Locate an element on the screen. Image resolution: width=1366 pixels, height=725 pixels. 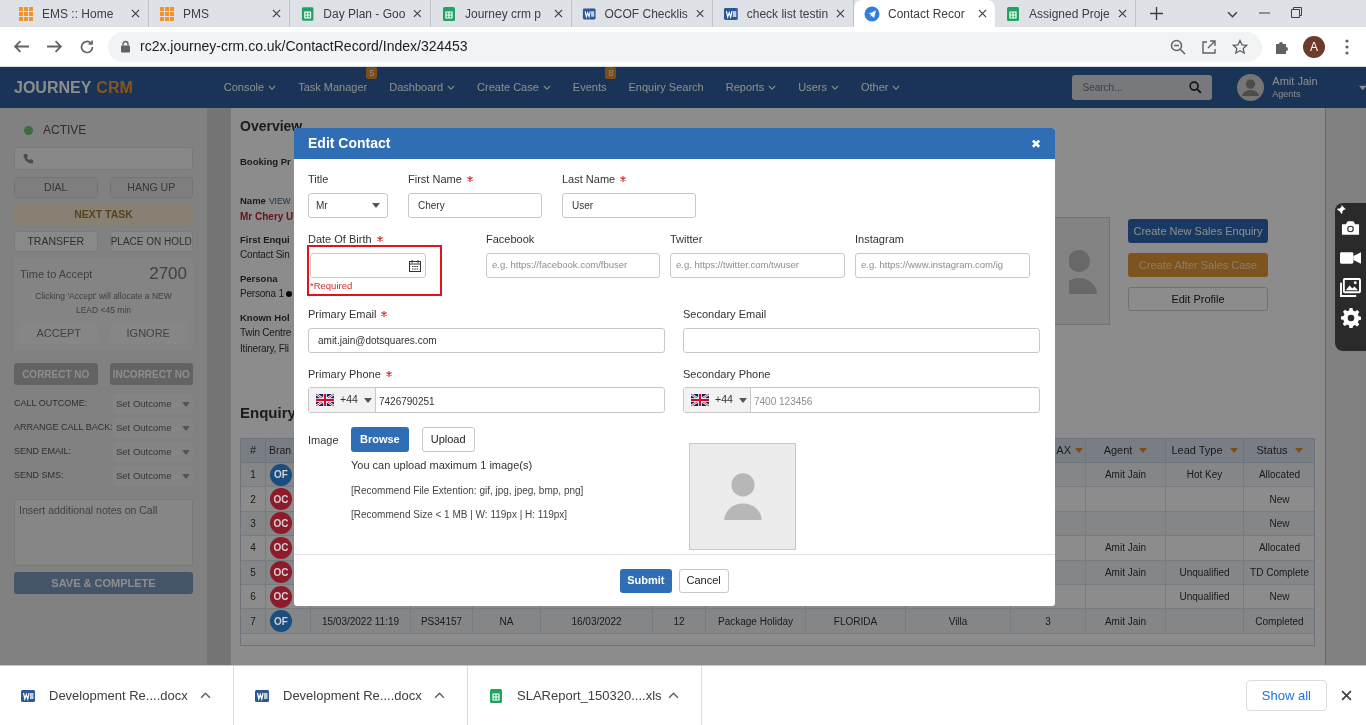
person-icon is located at coordinates (1084, 271).